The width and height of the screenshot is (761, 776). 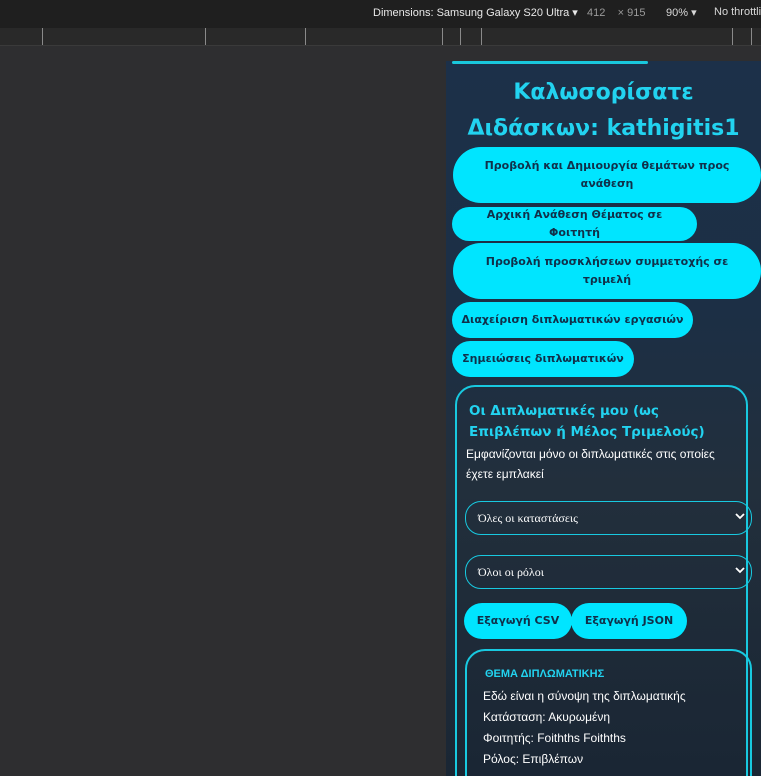 I want to click on dimension-times: ×, so click(x=621, y=13).